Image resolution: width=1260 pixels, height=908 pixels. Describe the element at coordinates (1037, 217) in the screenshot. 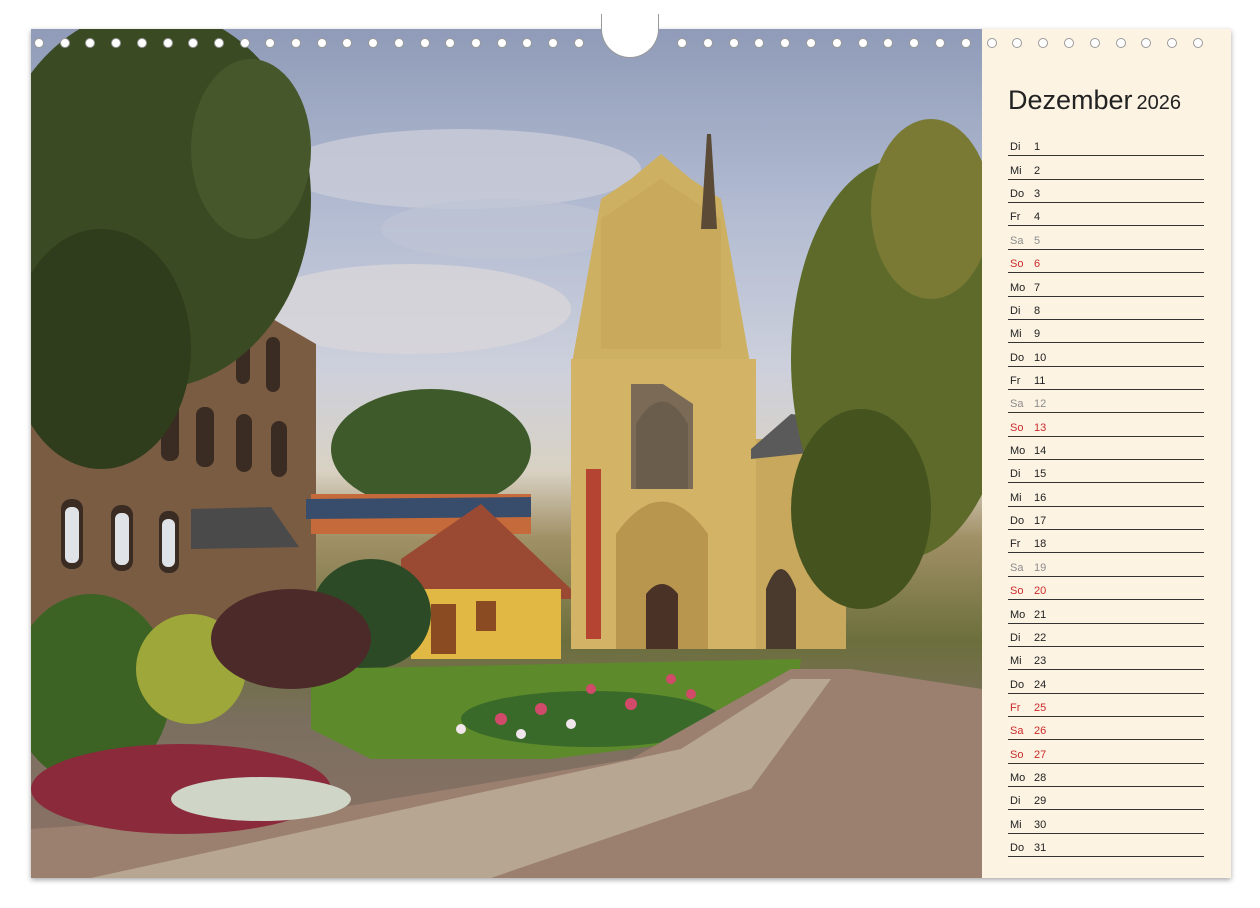

I see `day-number: 4` at that location.